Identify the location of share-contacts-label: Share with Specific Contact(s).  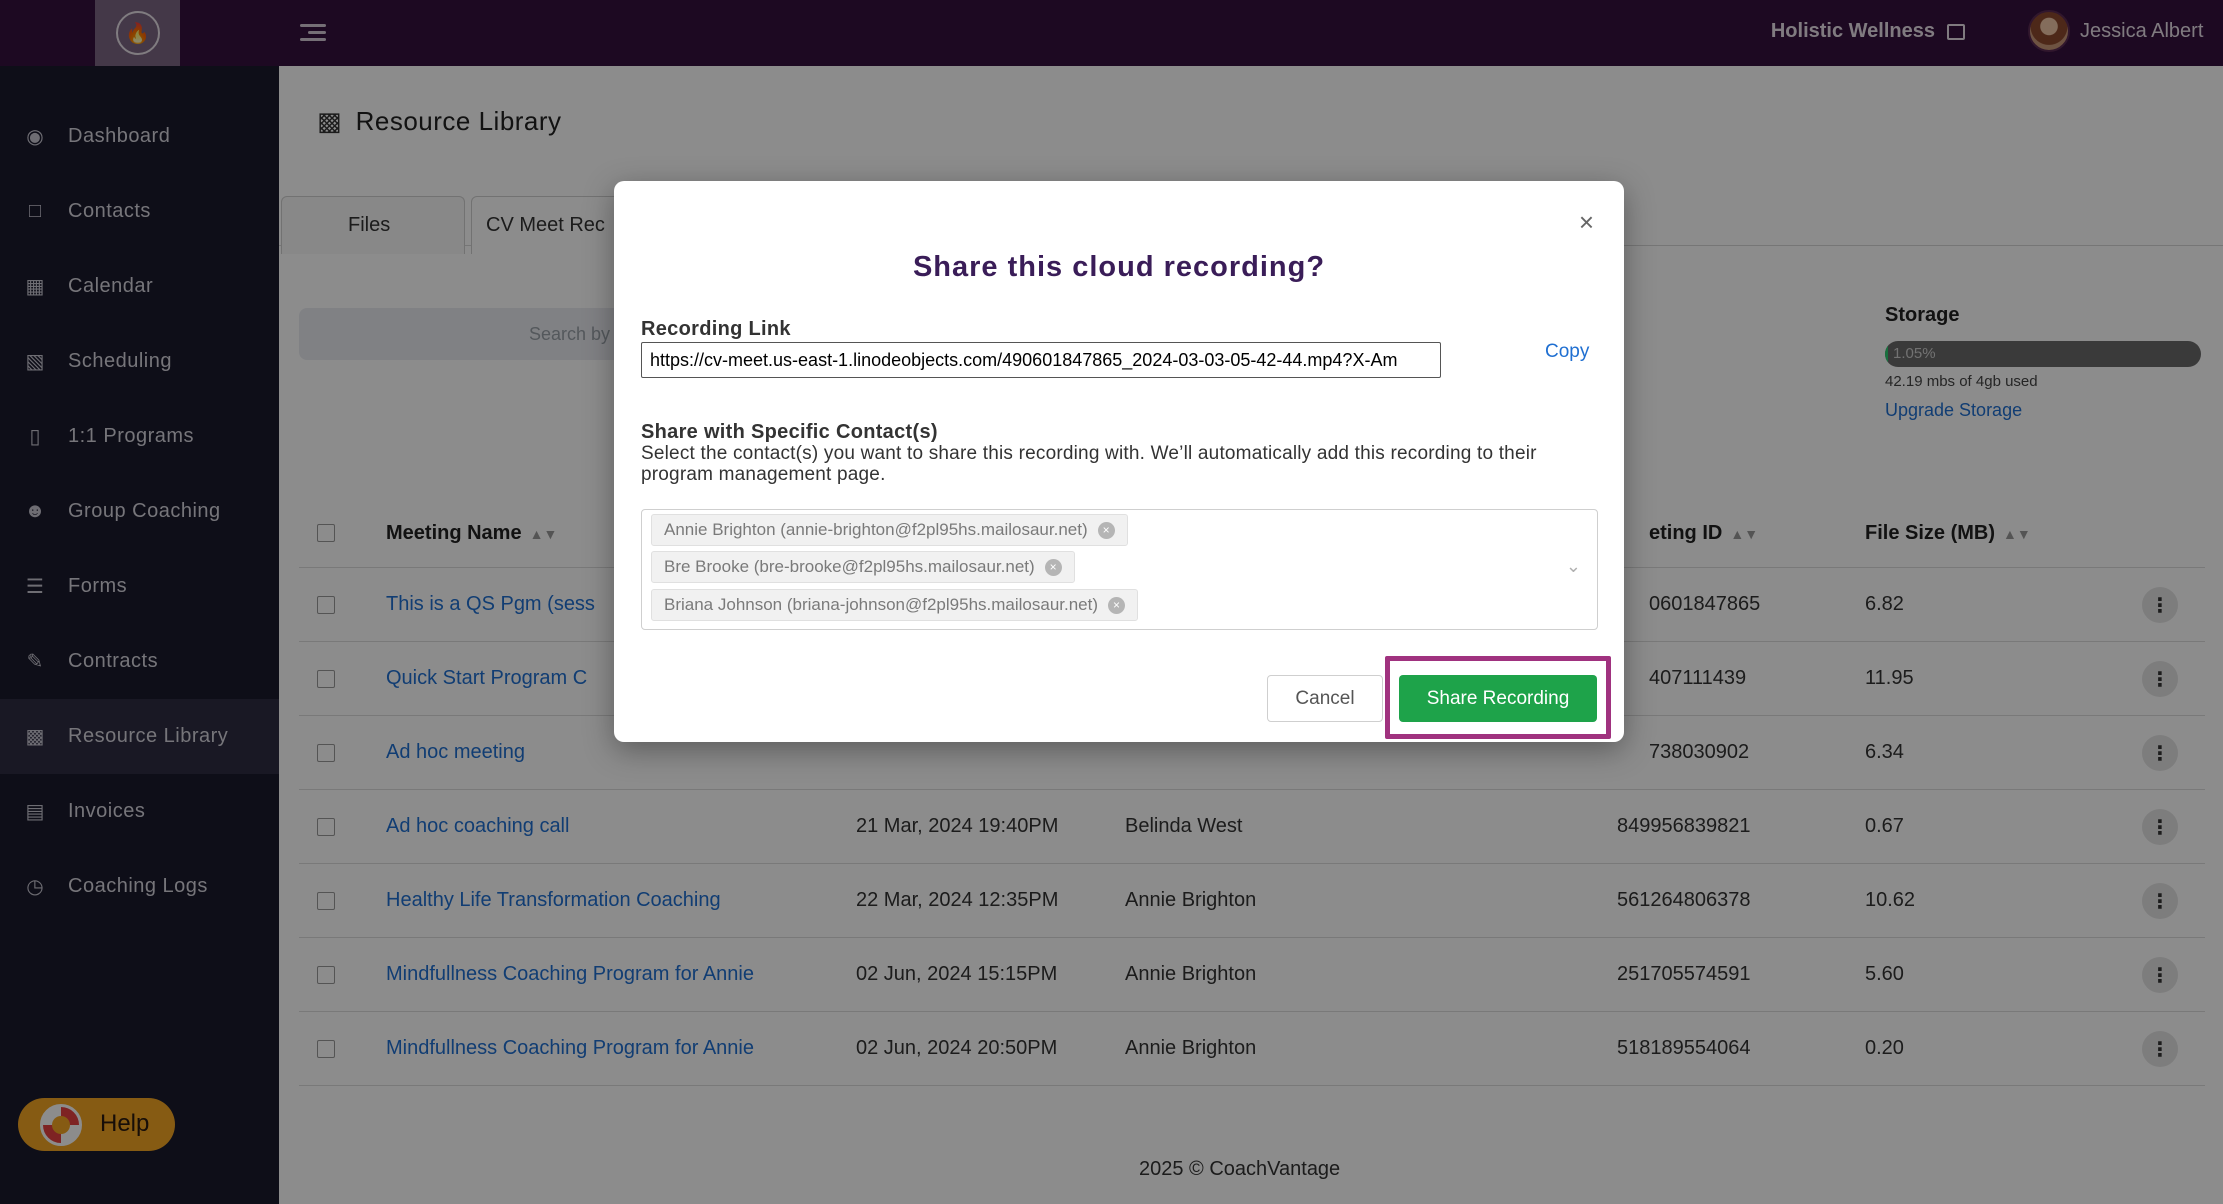
(789, 432).